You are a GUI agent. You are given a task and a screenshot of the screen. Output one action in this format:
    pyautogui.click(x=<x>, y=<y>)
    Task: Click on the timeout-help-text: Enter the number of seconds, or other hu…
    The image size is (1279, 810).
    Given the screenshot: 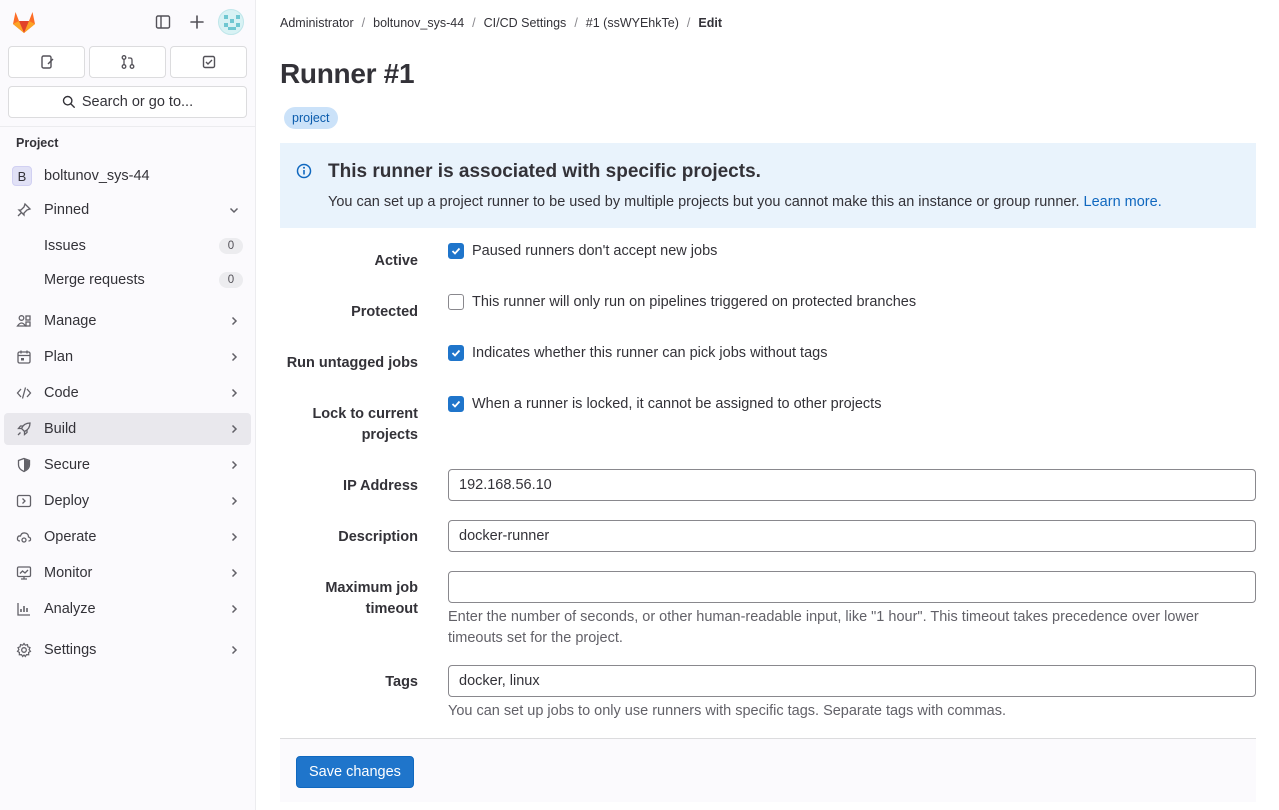 What is the action you would take?
    pyautogui.click(x=848, y=628)
    